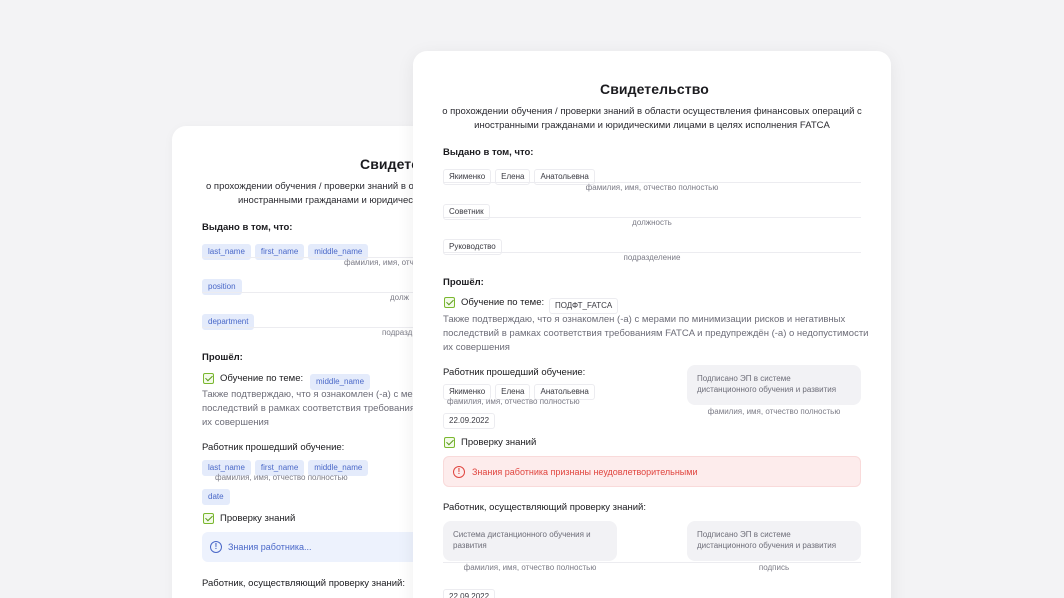  Describe the element at coordinates (459, 472) in the screenshot. I see `warning-icon: !` at that location.